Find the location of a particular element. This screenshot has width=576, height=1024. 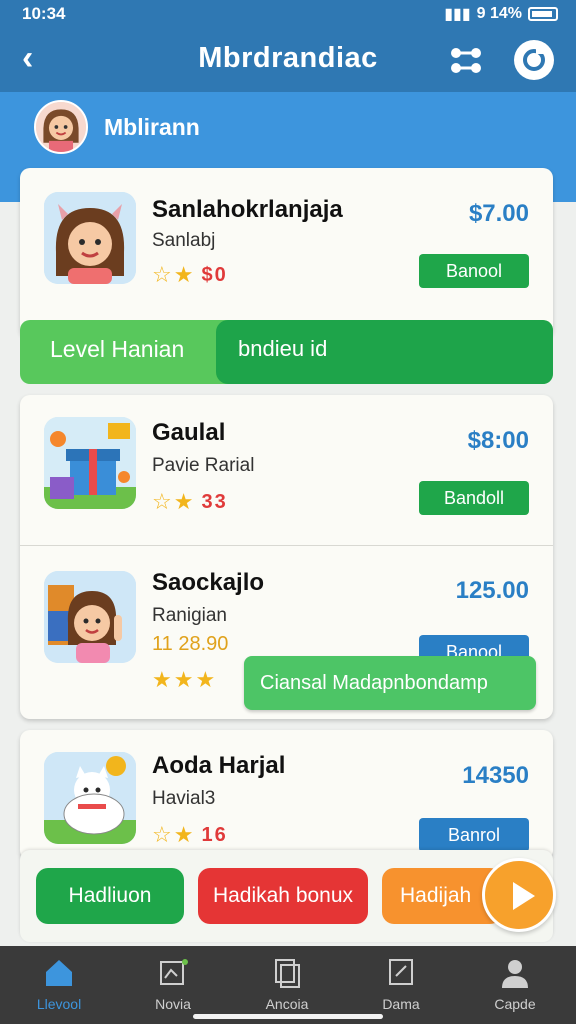

gift-thumbnail is located at coordinates (90, 463).